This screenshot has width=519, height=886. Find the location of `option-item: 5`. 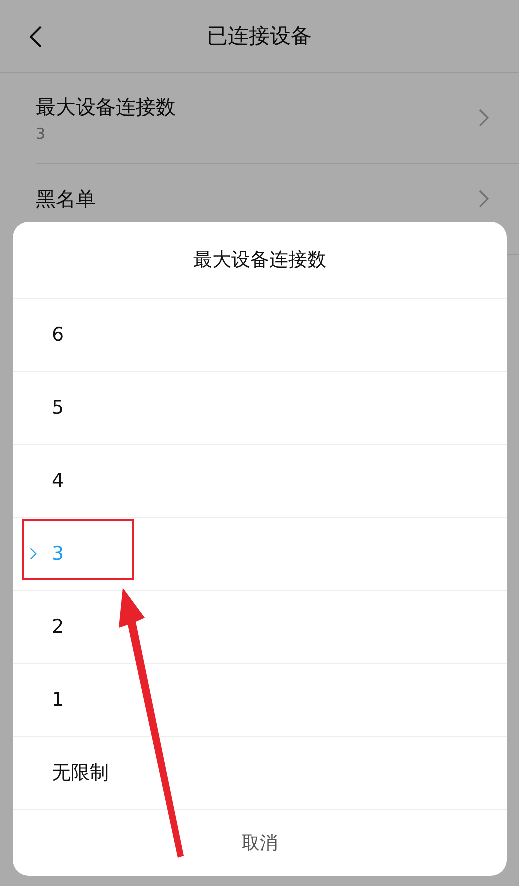

option-item: 5 is located at coordinates (260, 408).